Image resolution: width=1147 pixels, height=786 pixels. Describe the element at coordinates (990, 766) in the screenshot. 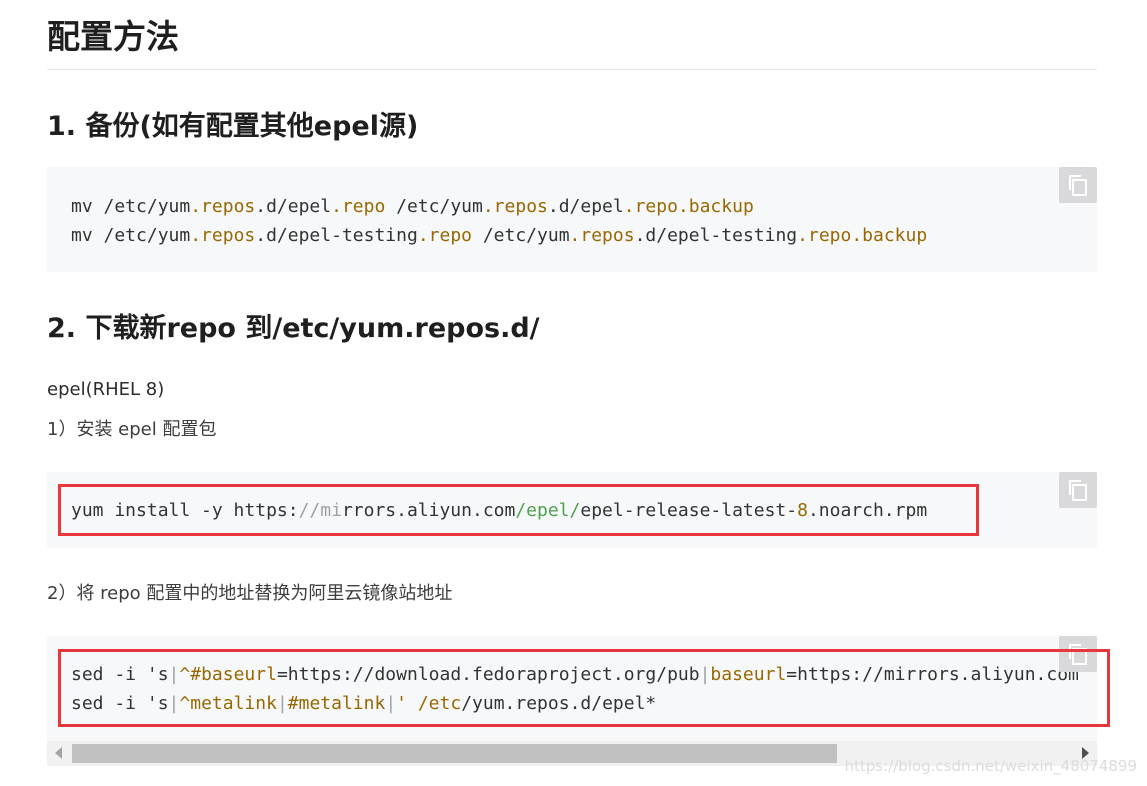

I see `watermark: https://blog.csdn.net/weixin_48074899` at that location.